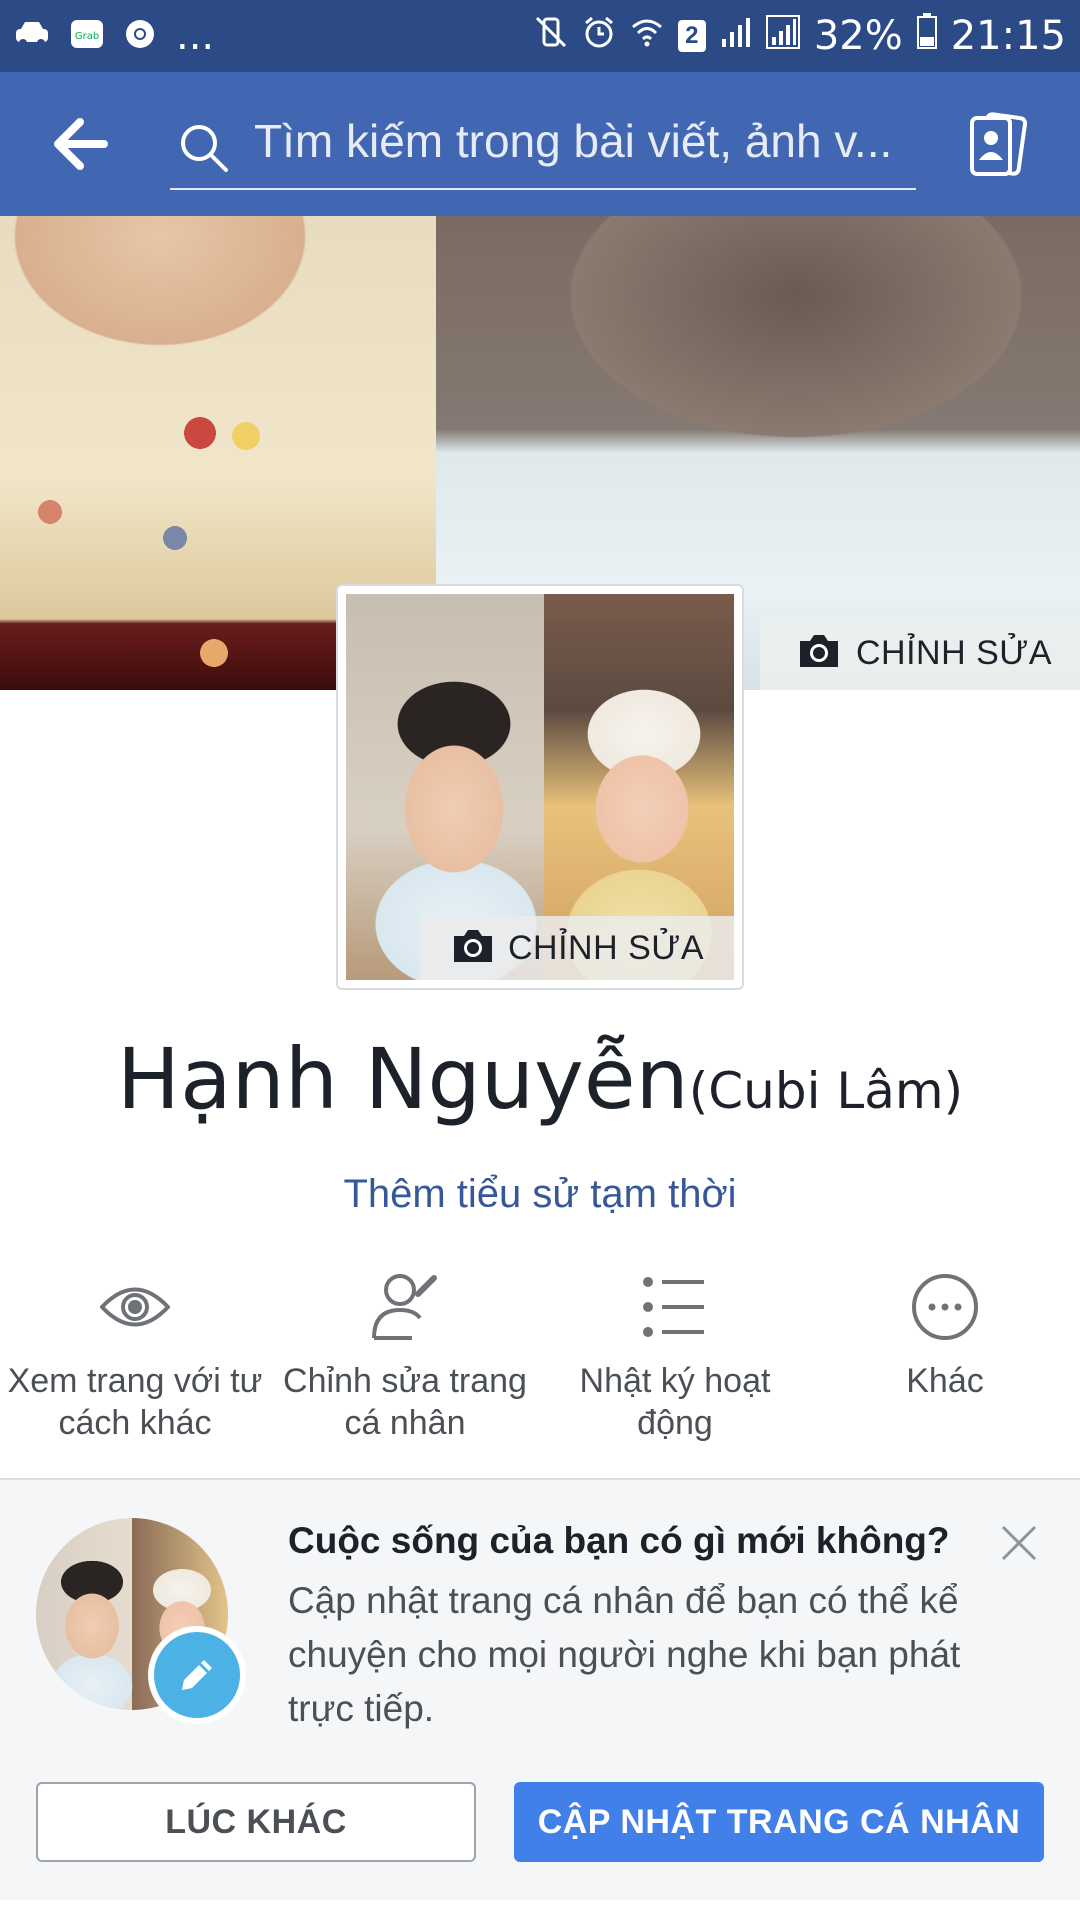 The width and height of the screenshot is (1080, 1920). What do you see at coordinates (135, 1307) in the screenshot?
I see `eye-icon` at bounding box center [135, 1307].